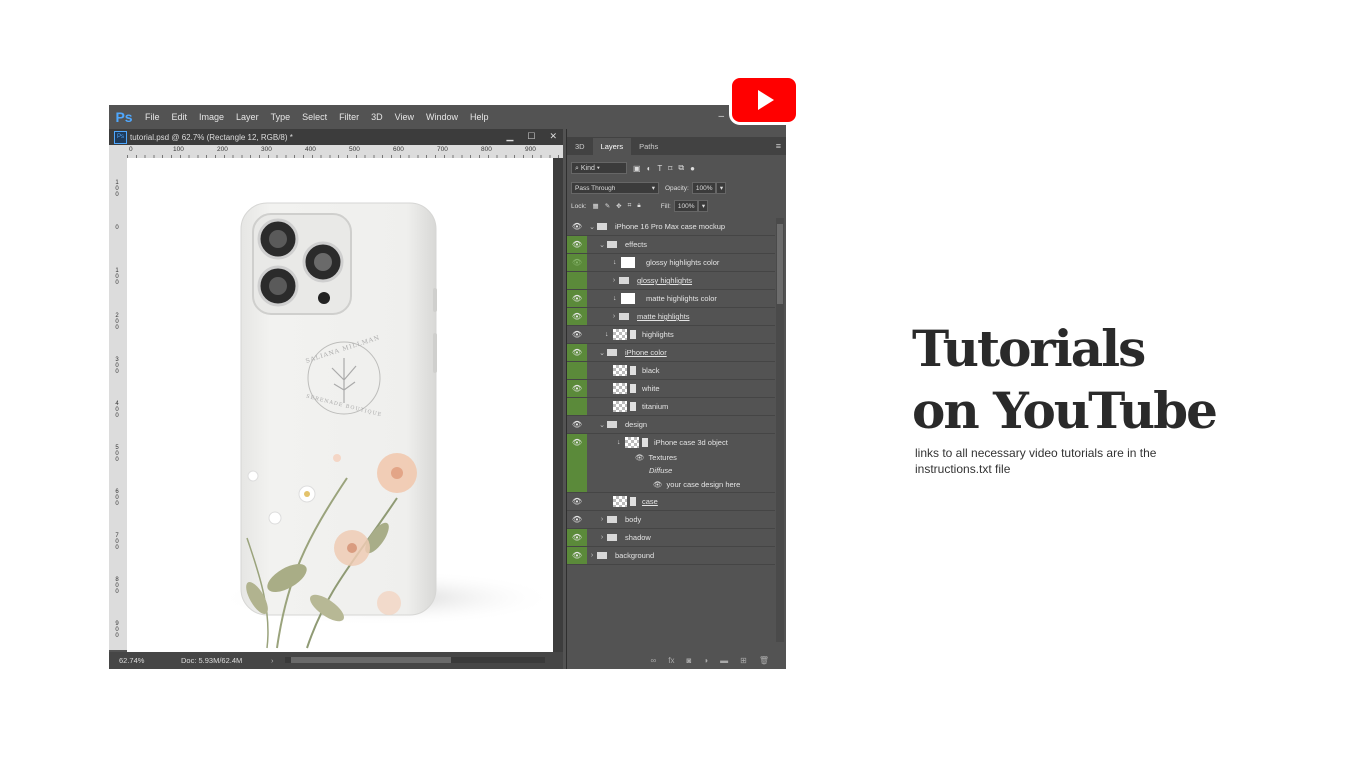 The width and height of the screenshot is (1350, 759). What do you see at coordinates (654, 660) in the screenshot?
I see `link-layers-icon: ∞` at bounding box center [654, 660].